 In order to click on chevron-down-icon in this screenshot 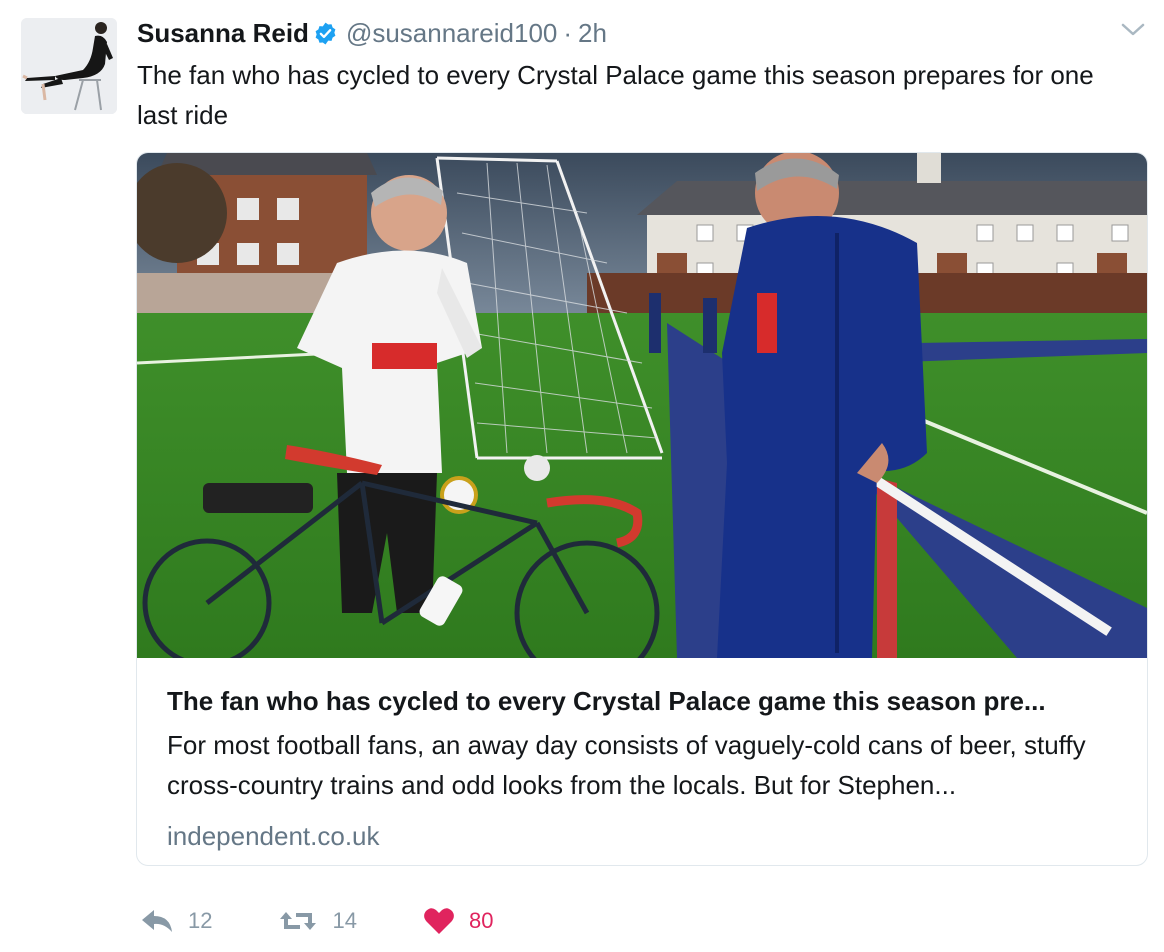, I will do `click(1133, 30)`.